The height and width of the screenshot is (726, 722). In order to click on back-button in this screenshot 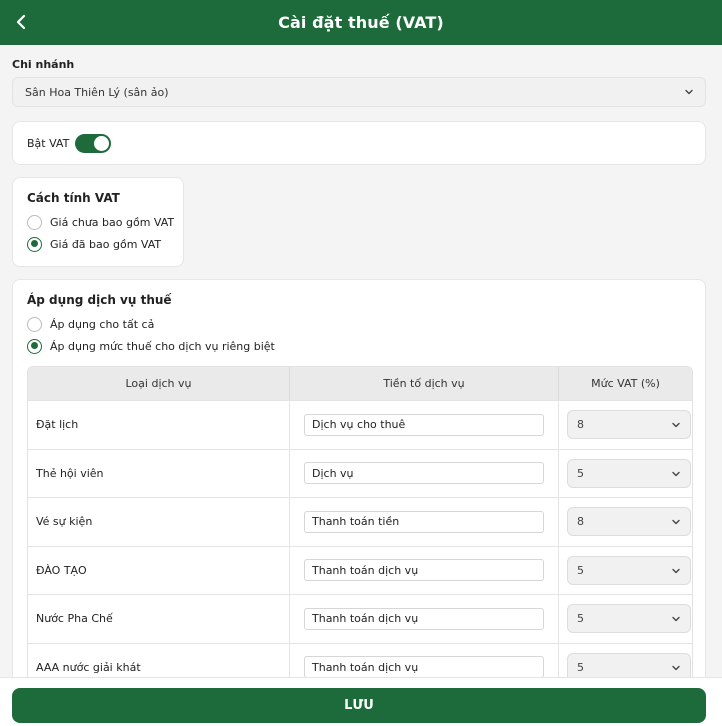, I will do `click(21, 22)`.